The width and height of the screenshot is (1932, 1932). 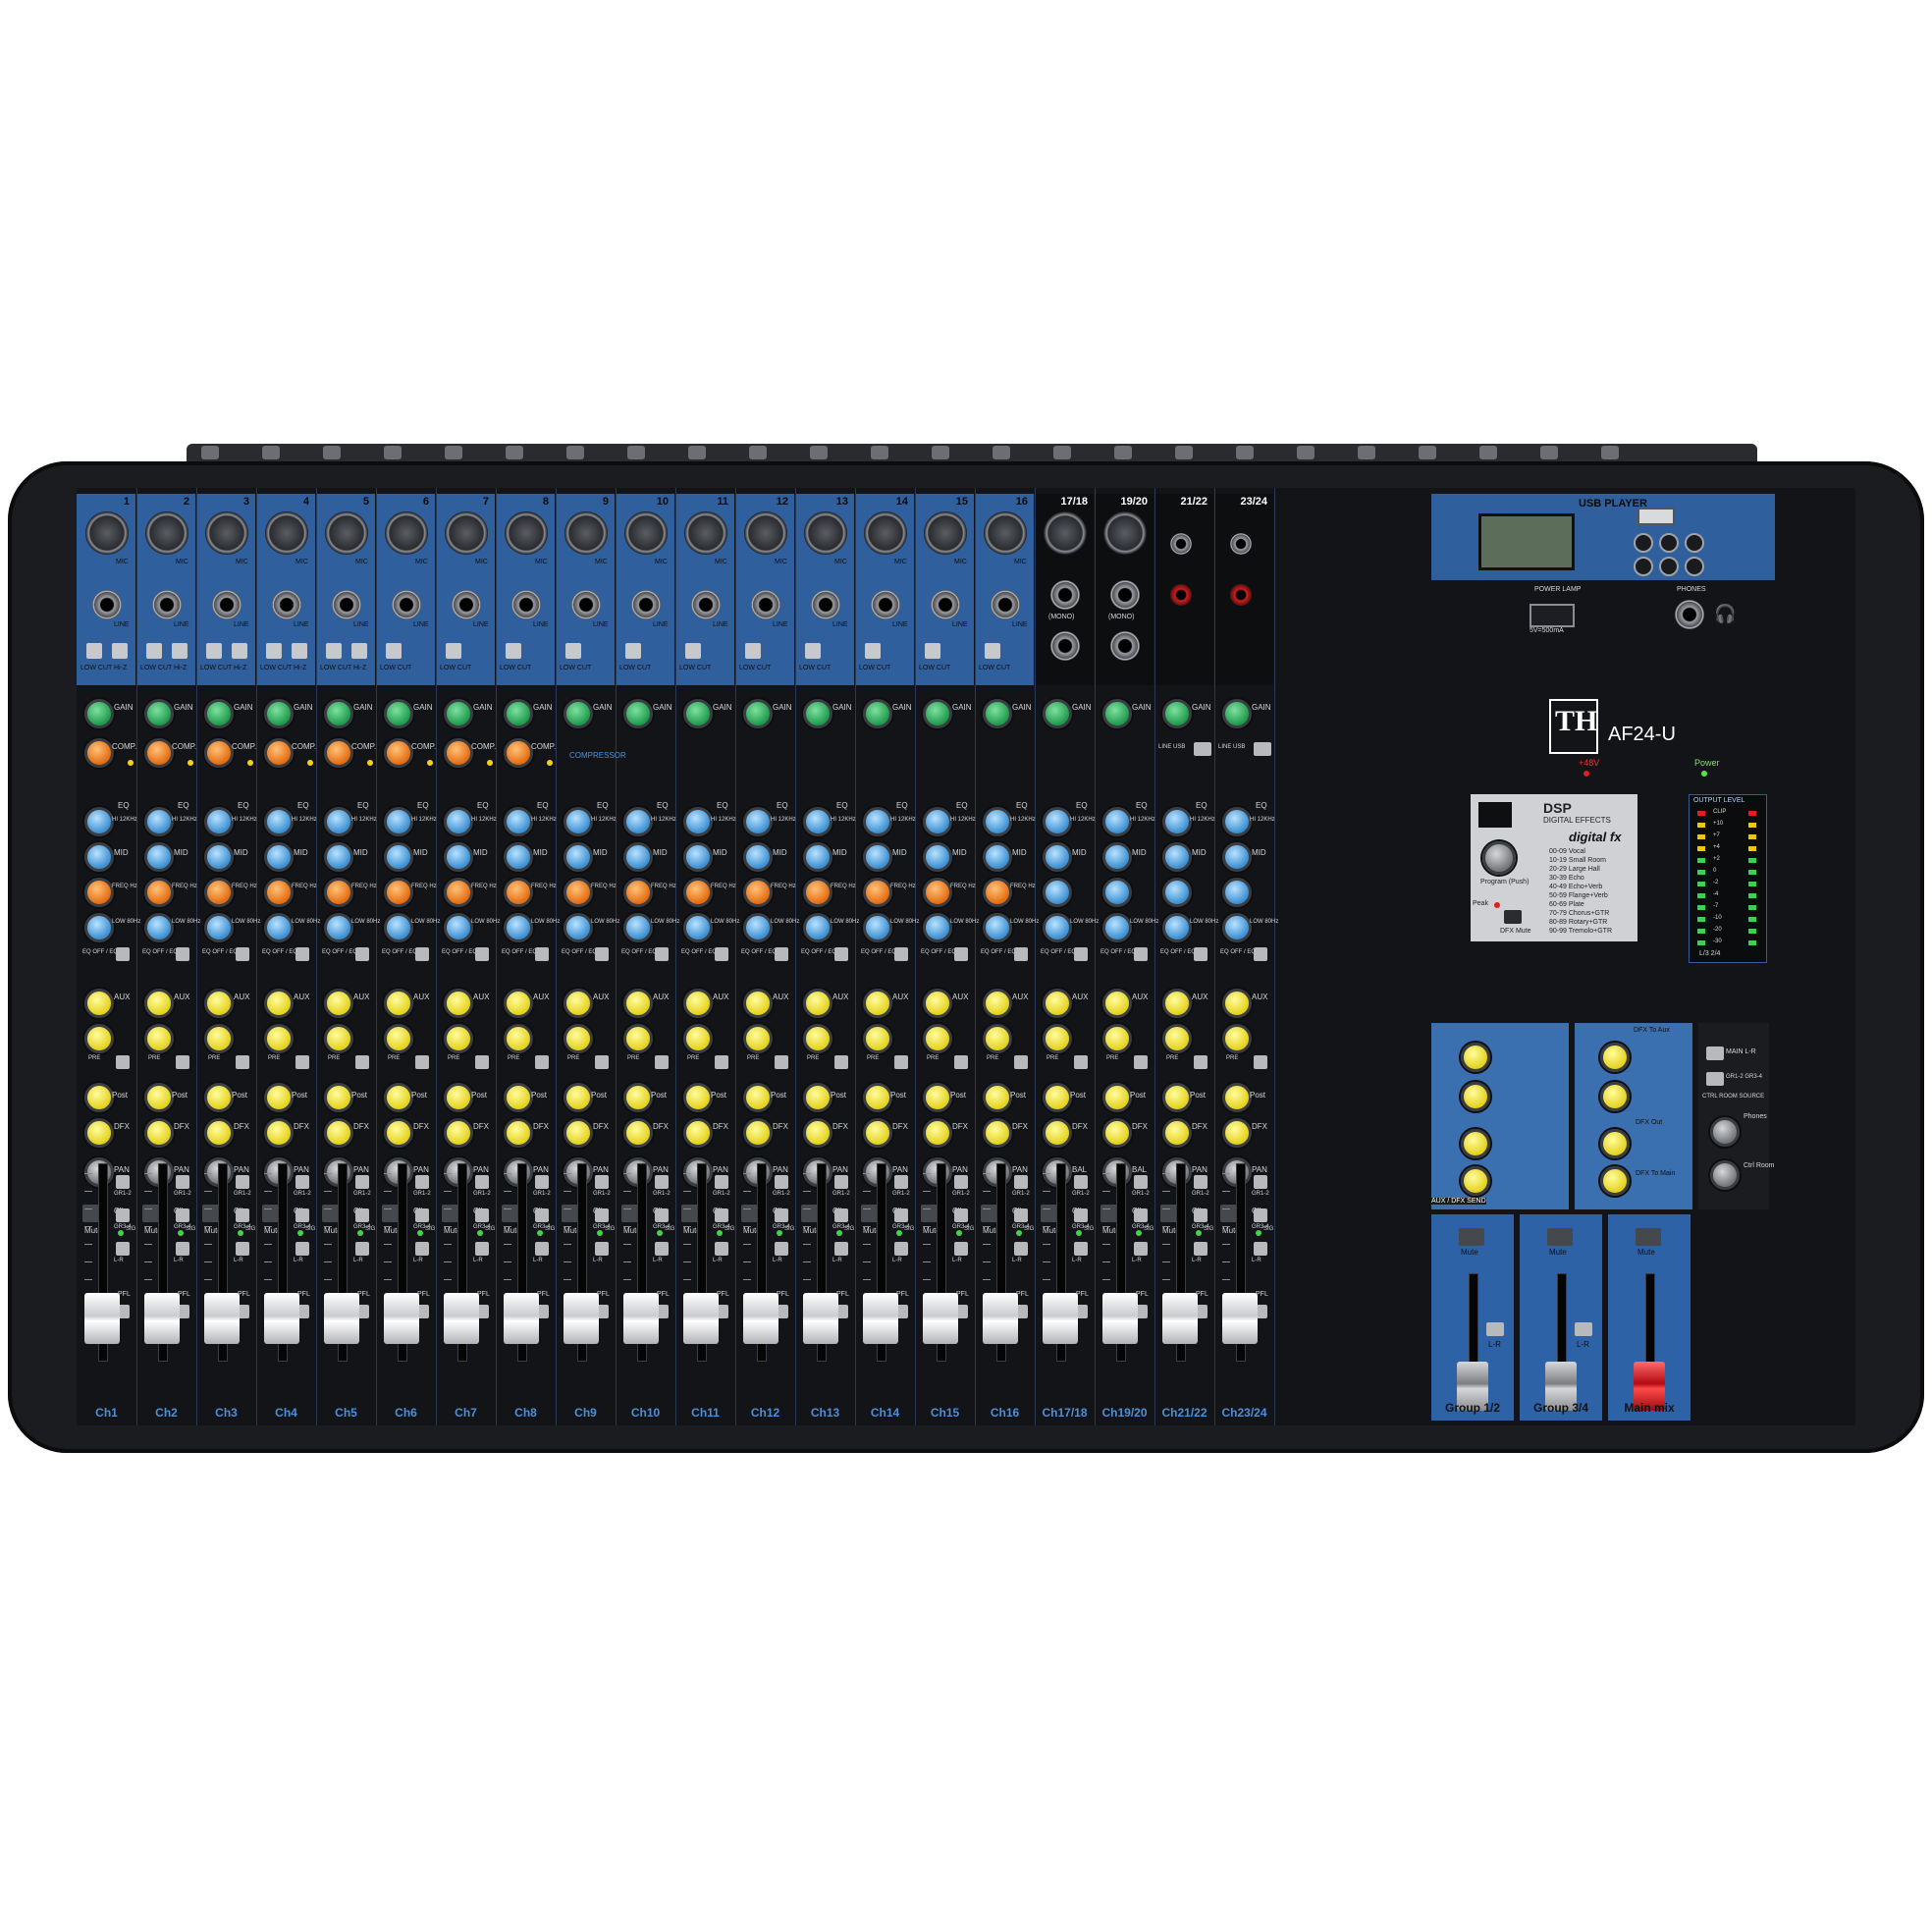 What do you see at coordinates (1643, 543) in the screenshot?
I see `usb-play-button` at bounding box center [1643, 543].